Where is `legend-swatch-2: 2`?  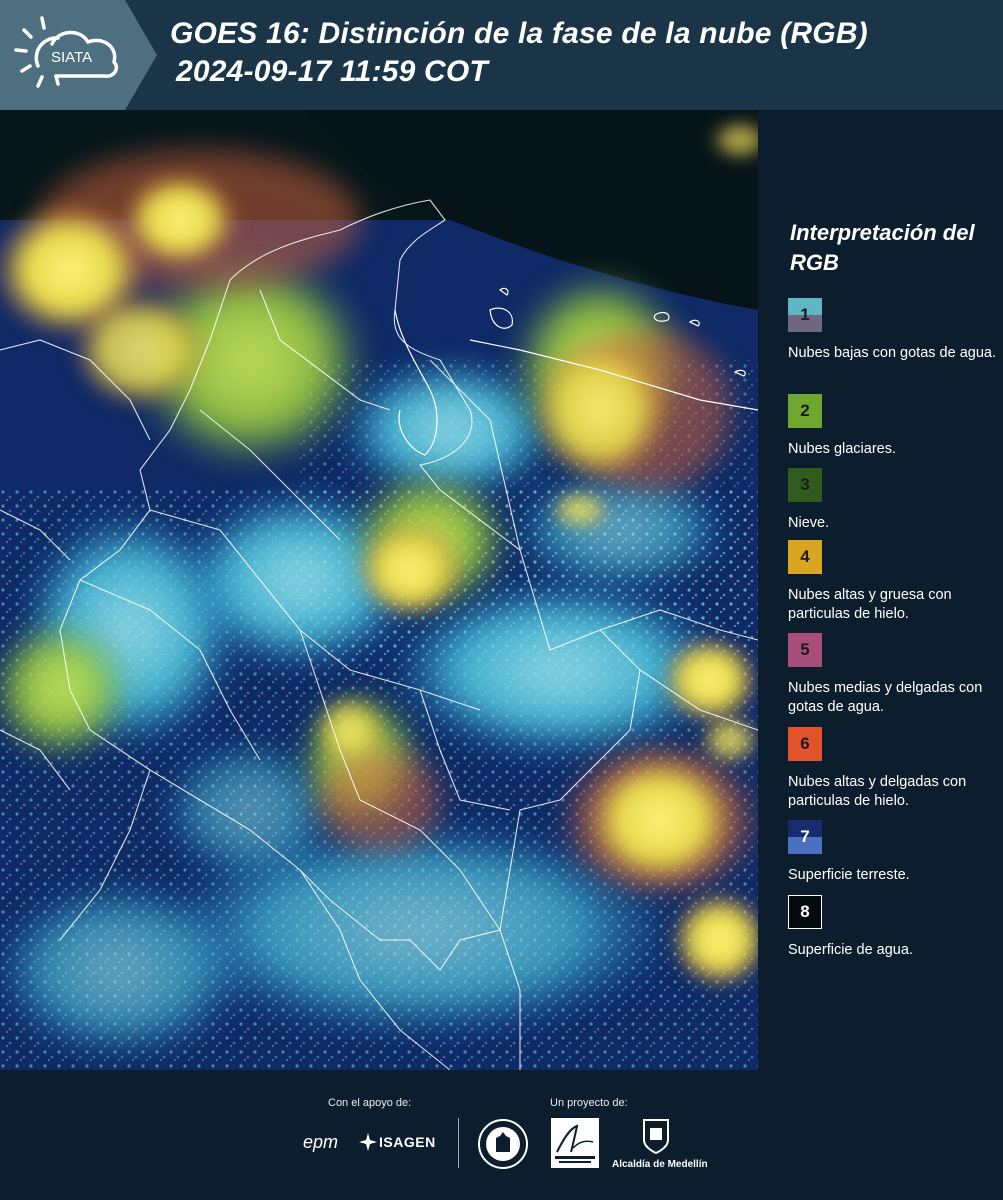 legend-swatch-2: 2 is located at coordinates (805, 411).